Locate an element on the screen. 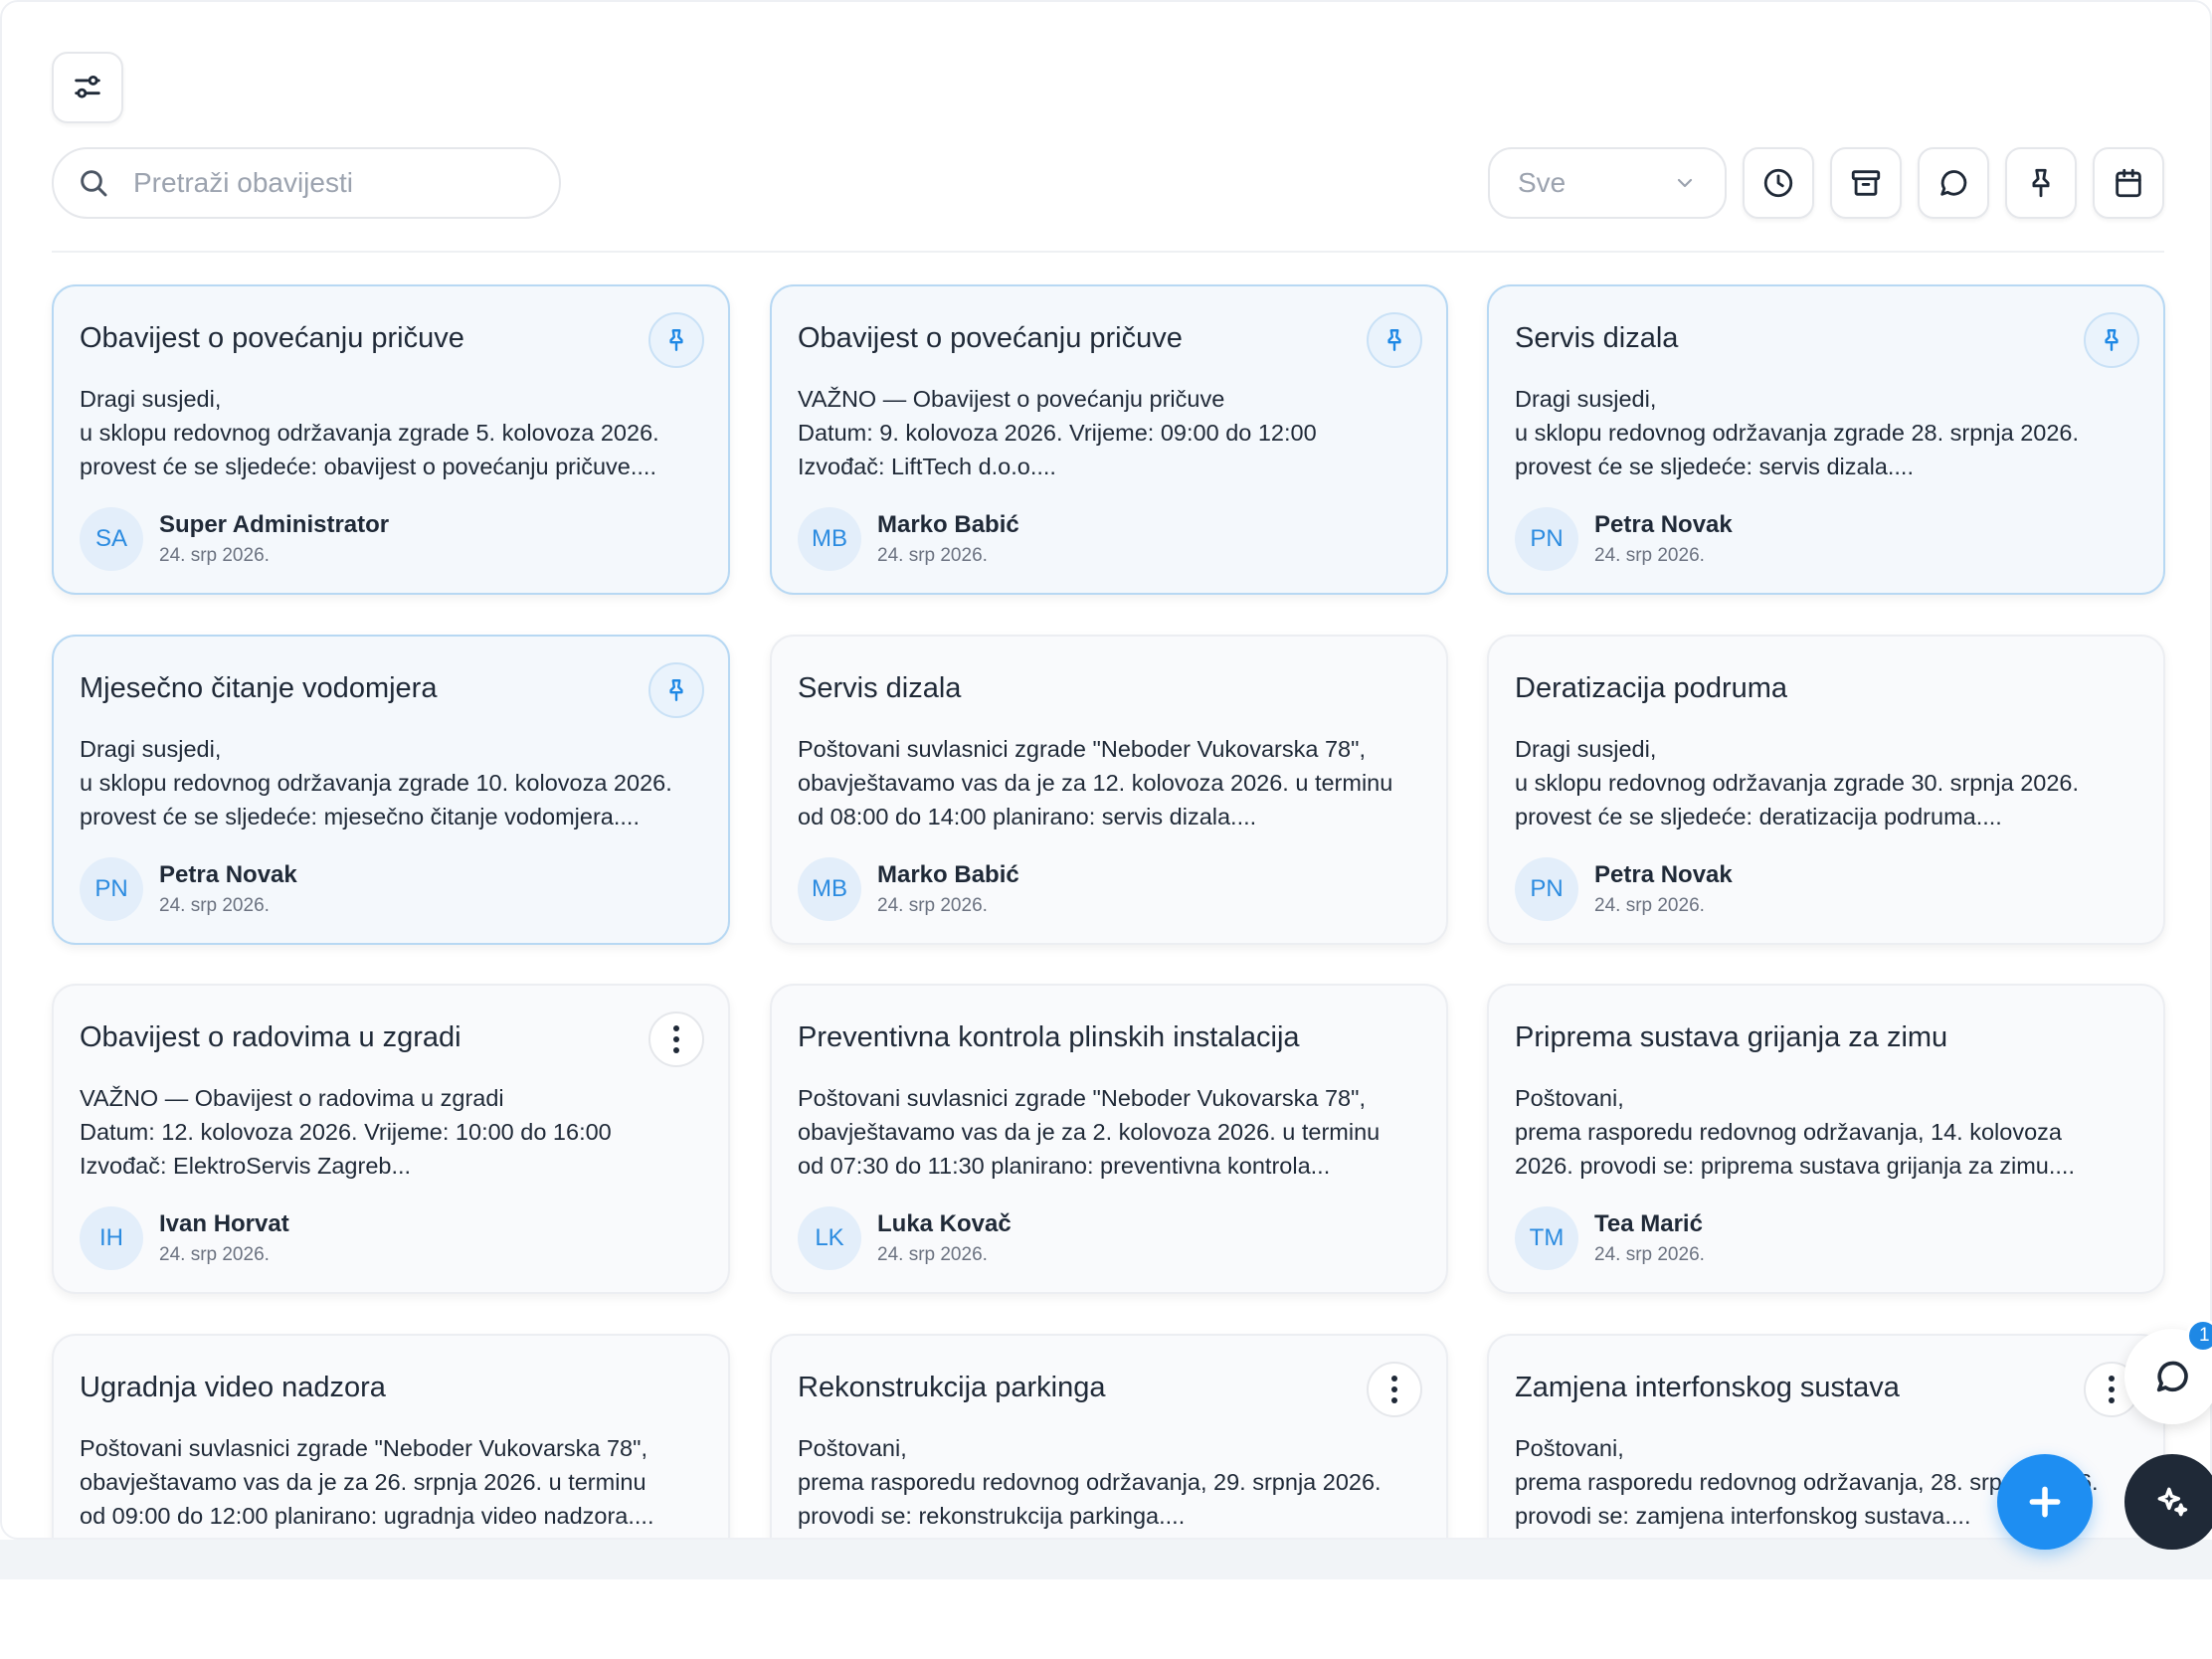  pinned-filter-button is located at coordinates (2041, 183).